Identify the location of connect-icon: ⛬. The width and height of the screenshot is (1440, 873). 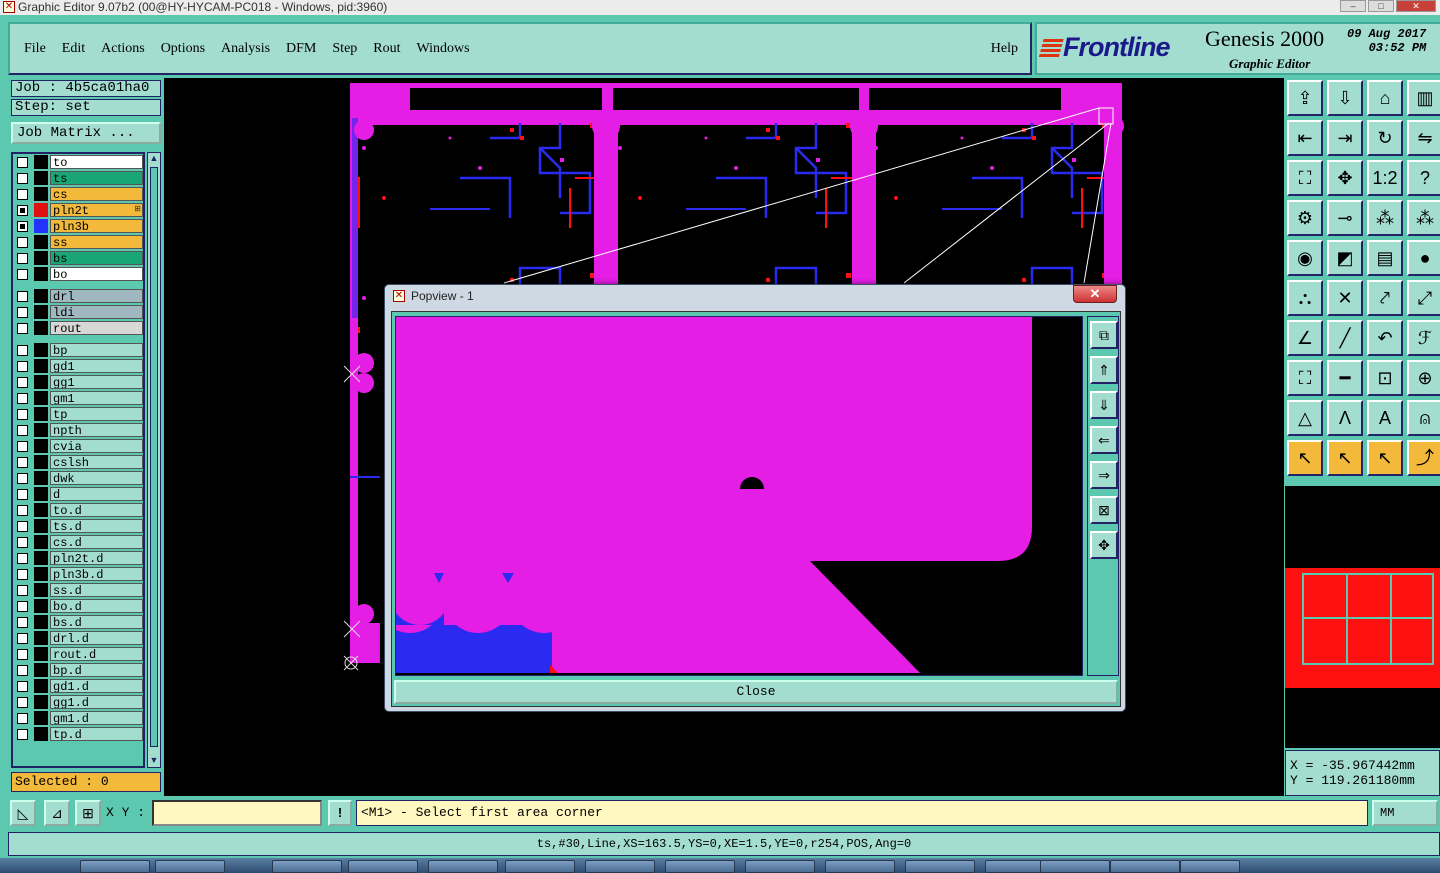
(1305, 298).